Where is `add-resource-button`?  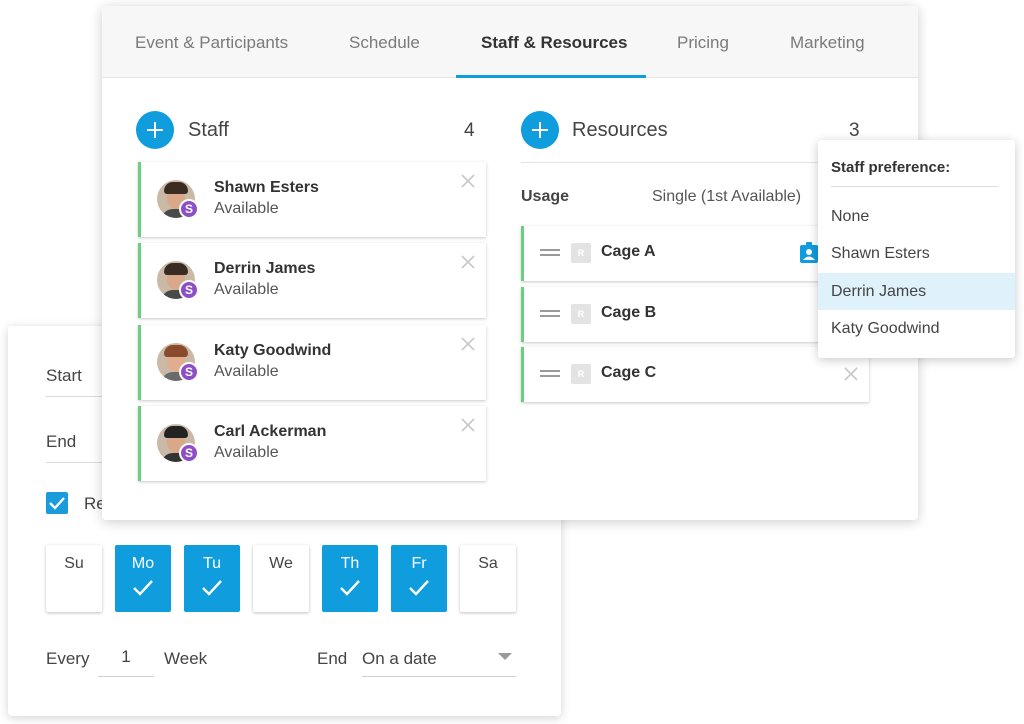
add-resource-button is located at coordinates (540, 130).